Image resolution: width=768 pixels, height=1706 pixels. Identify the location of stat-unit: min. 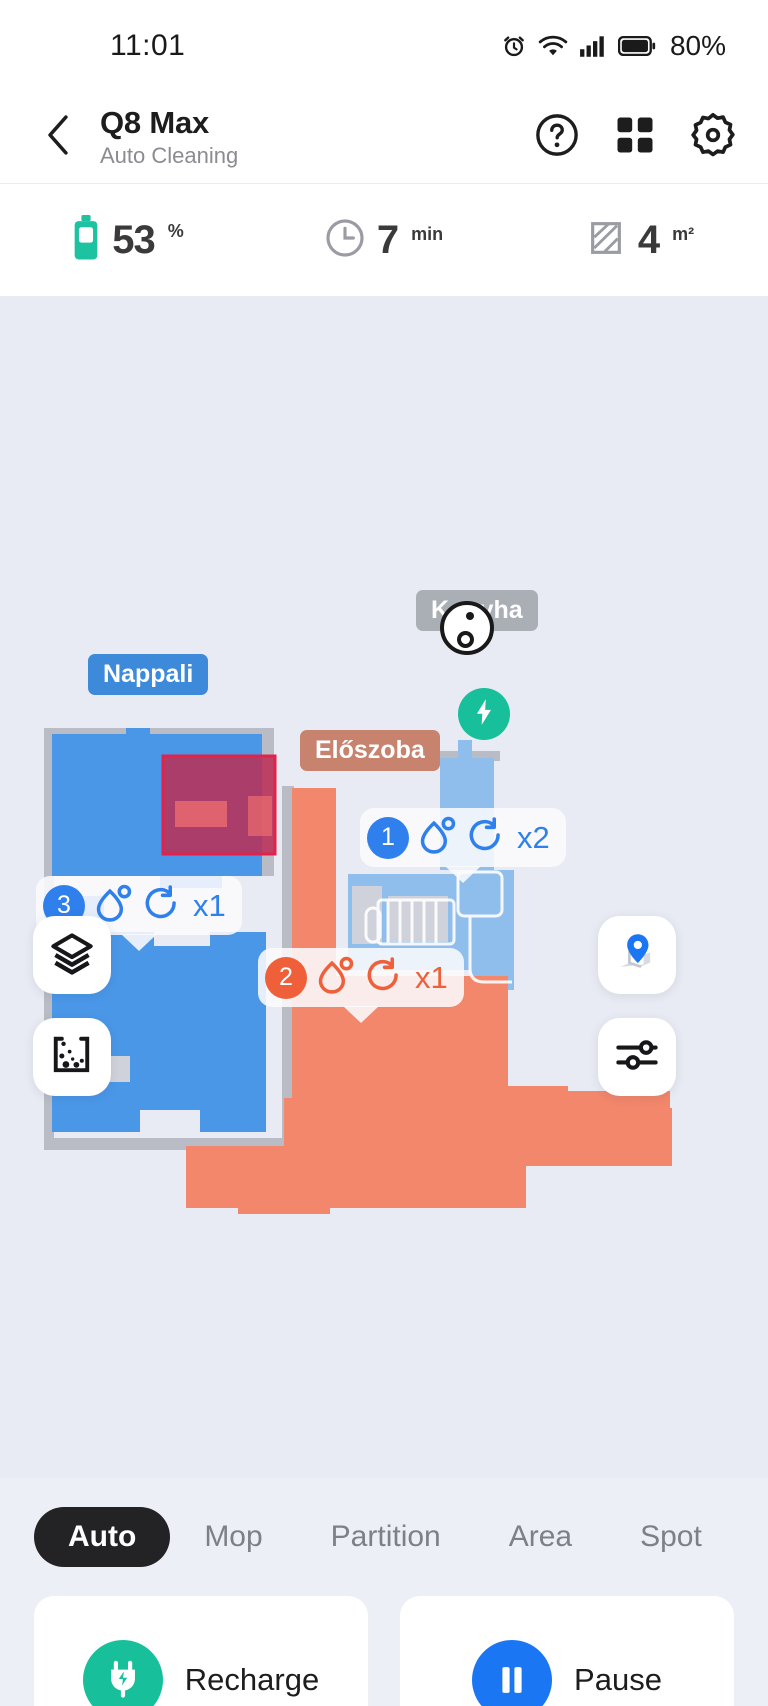
(427, 233).